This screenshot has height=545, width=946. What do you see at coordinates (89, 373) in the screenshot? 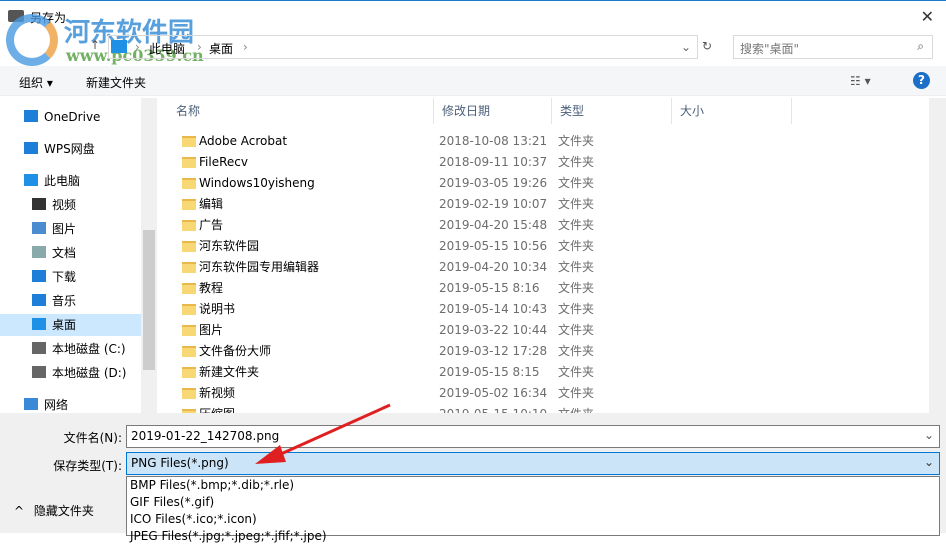
I see `sidebar-item-label: 本地磁盘 (D:)` at bounding box center [89, 373].